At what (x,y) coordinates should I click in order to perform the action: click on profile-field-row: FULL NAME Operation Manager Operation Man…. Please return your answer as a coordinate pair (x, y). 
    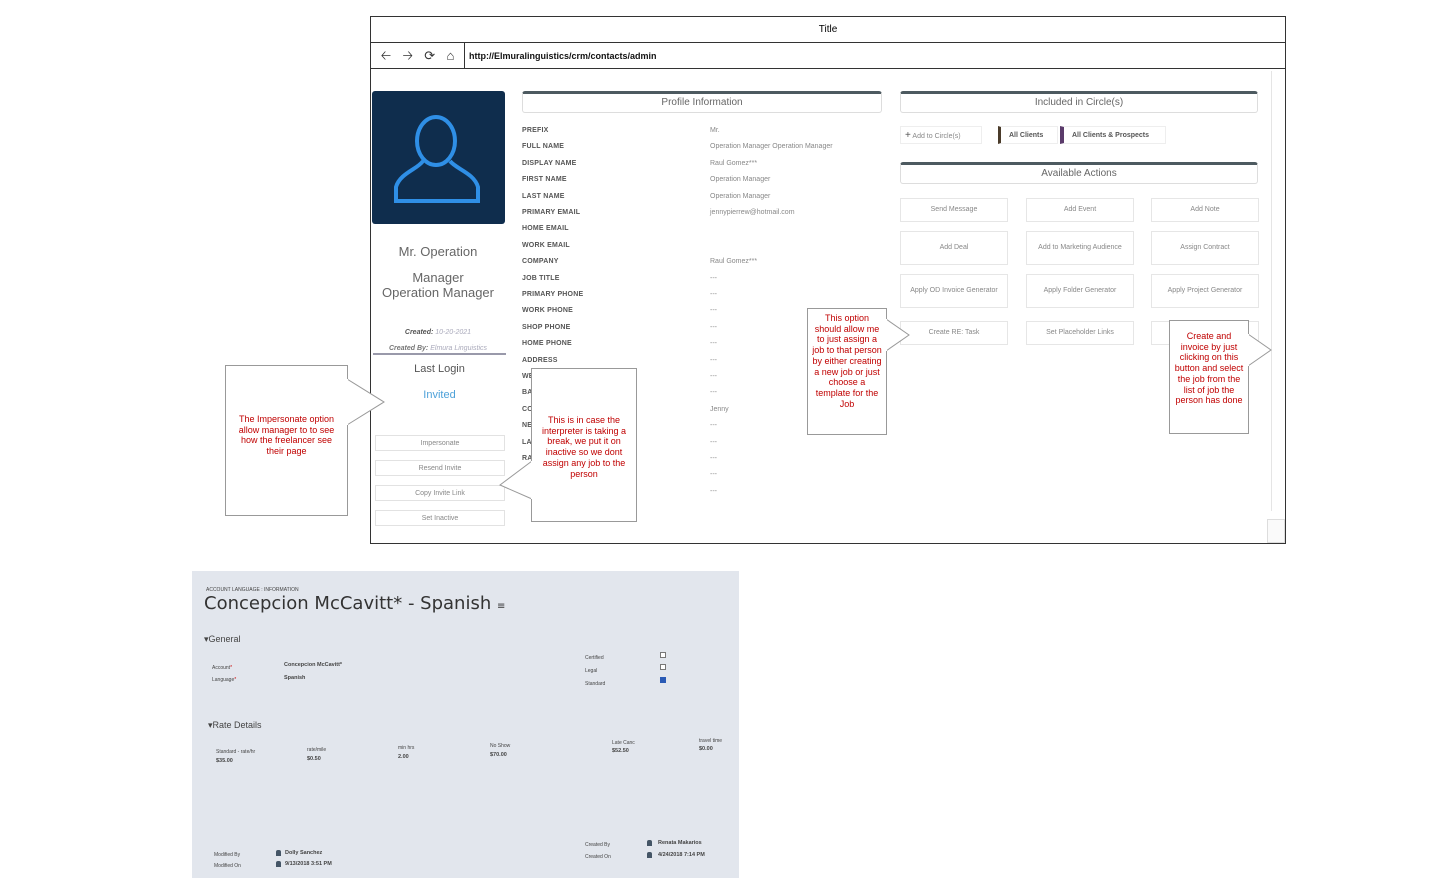
    Looking at the image, I should click on (702, 151).